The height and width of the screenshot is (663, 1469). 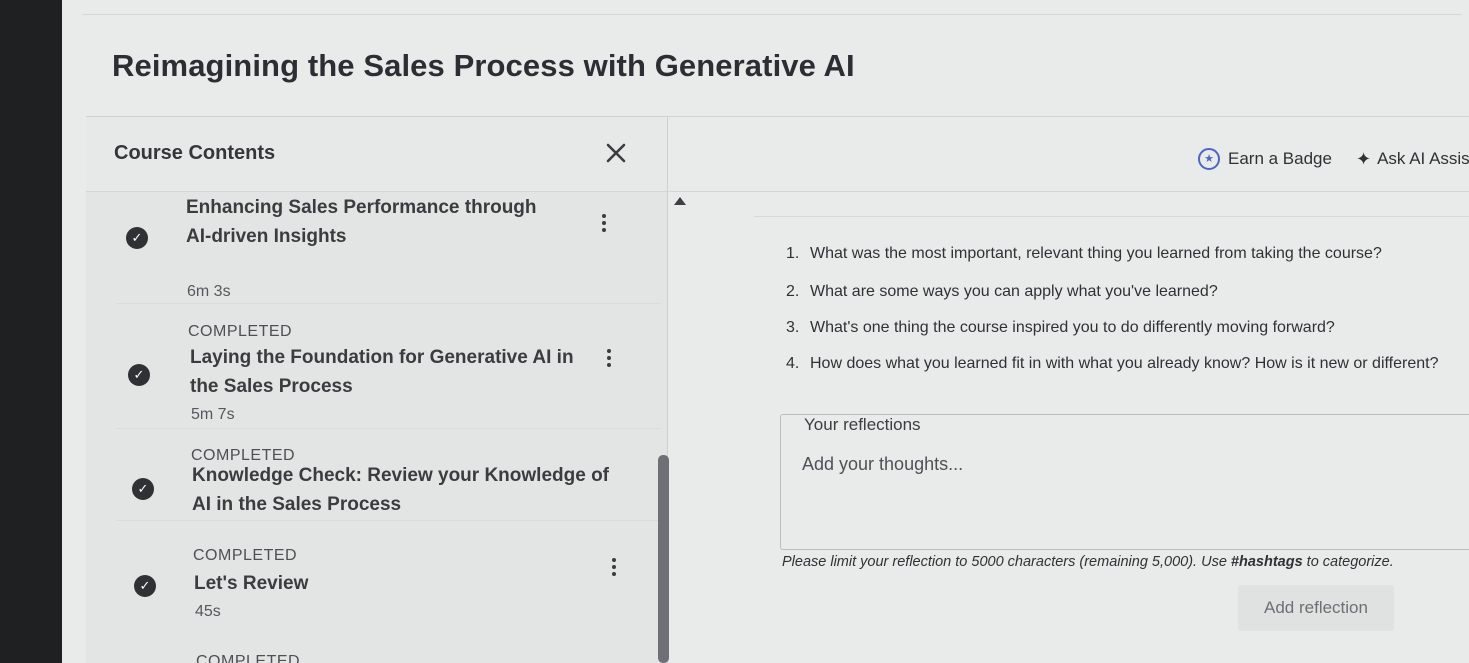 What do you see at coordinates (208, 611) in the screenshot?
I see `item-duration: 45s` at bounding box center [208, 611].